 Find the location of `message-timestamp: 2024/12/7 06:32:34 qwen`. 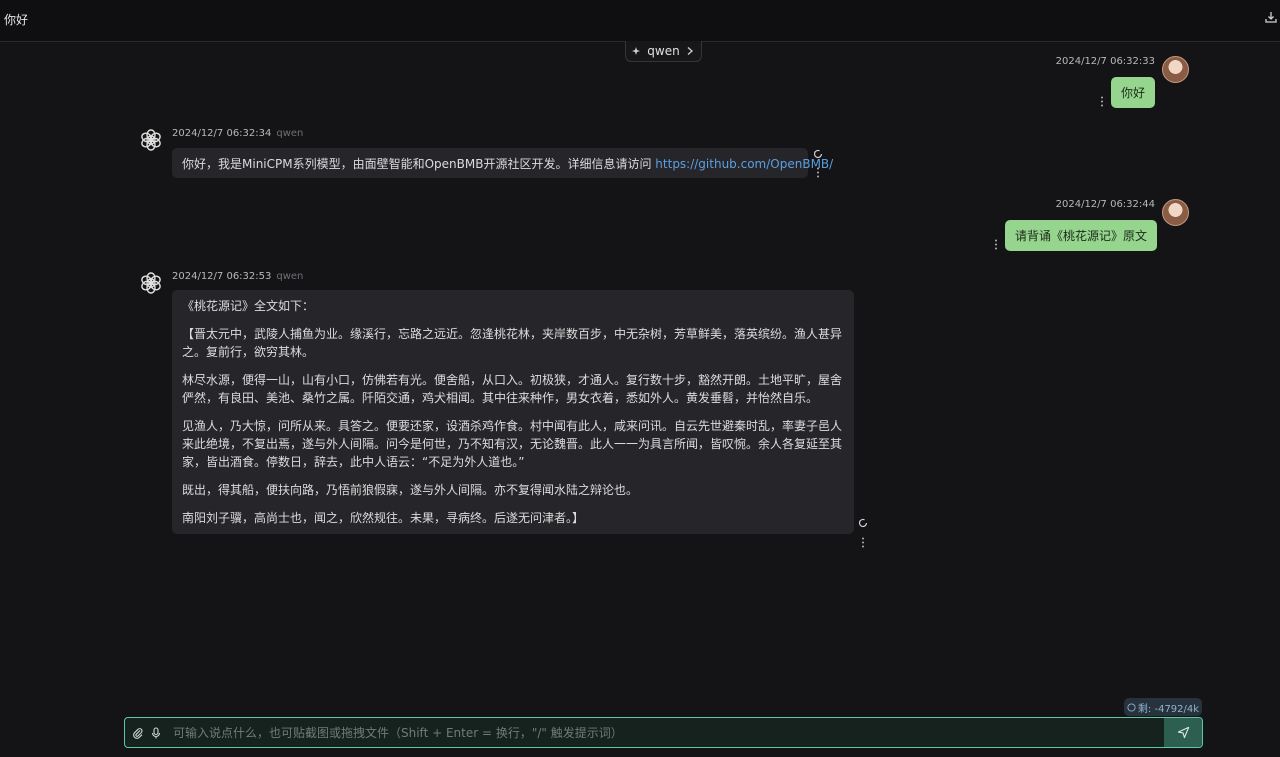

message-timestamp: 2024/12/7 06:32:34 qwen is located at coordinates (237, 133).